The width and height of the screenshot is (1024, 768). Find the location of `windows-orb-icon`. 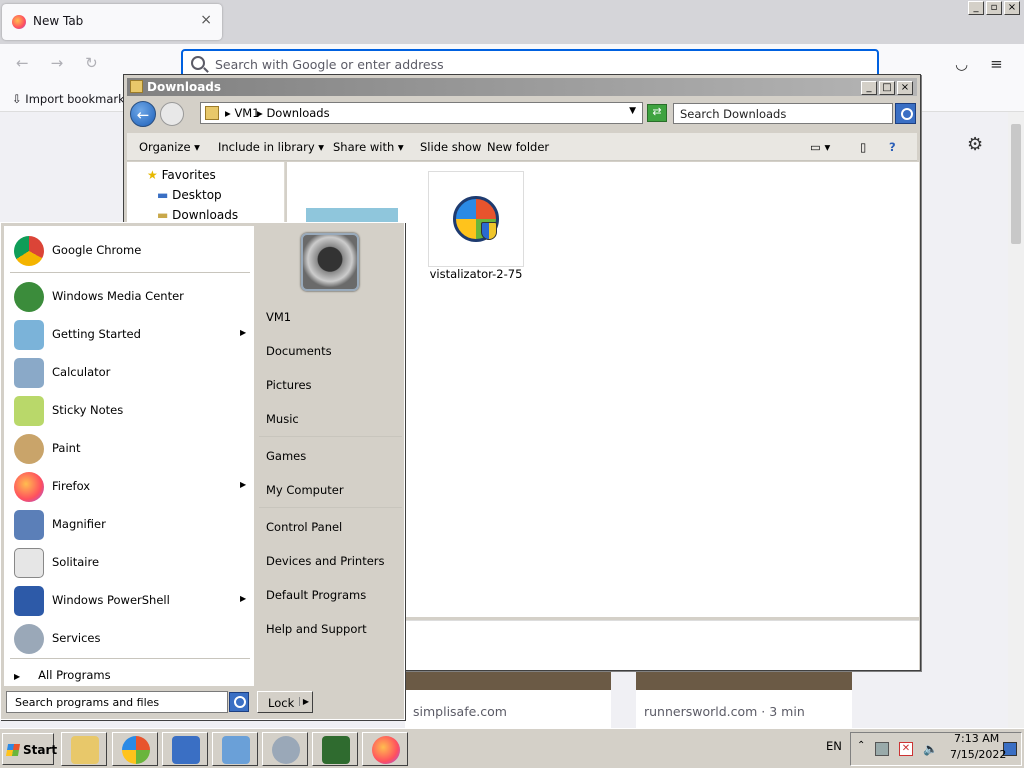

windows-orb-icon is located at coordinates (136, 750).